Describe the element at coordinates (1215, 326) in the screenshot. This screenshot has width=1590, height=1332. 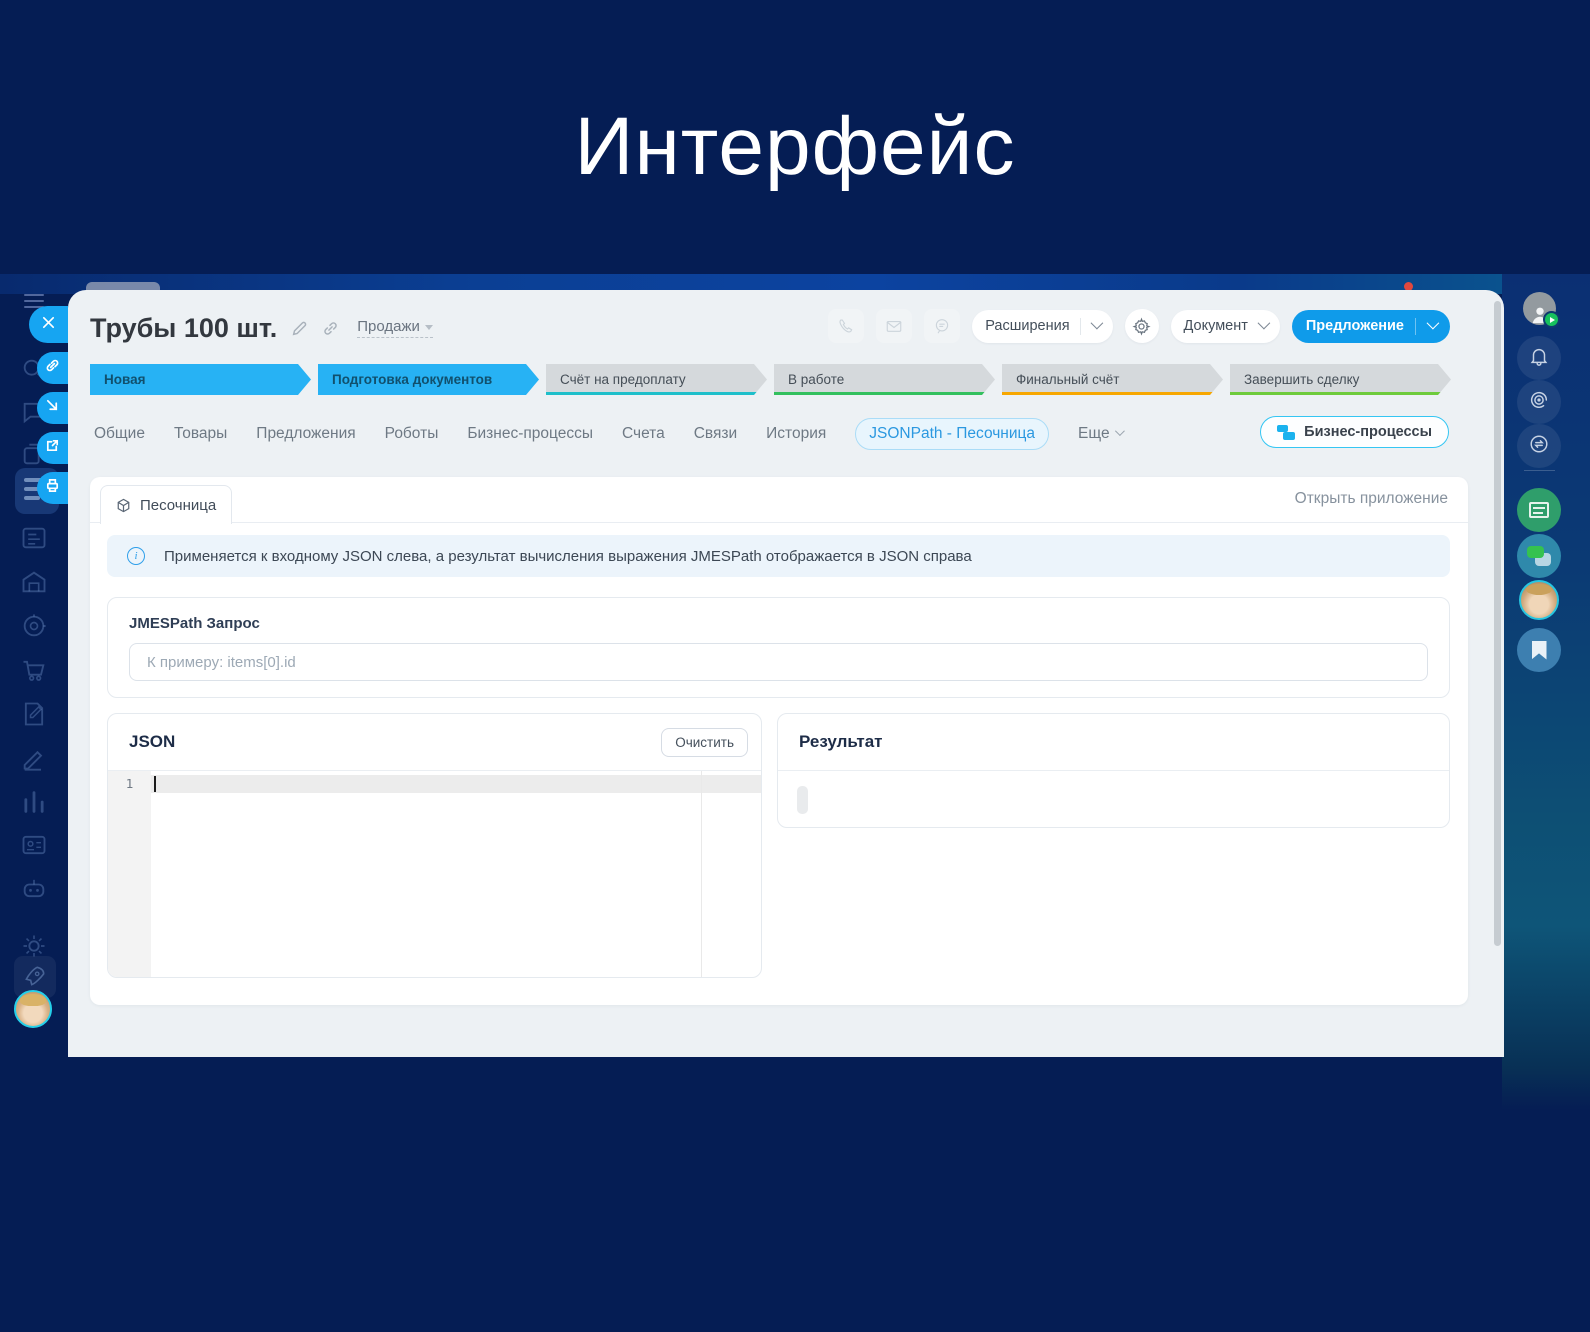
I see `document-label: Документ` at that location.